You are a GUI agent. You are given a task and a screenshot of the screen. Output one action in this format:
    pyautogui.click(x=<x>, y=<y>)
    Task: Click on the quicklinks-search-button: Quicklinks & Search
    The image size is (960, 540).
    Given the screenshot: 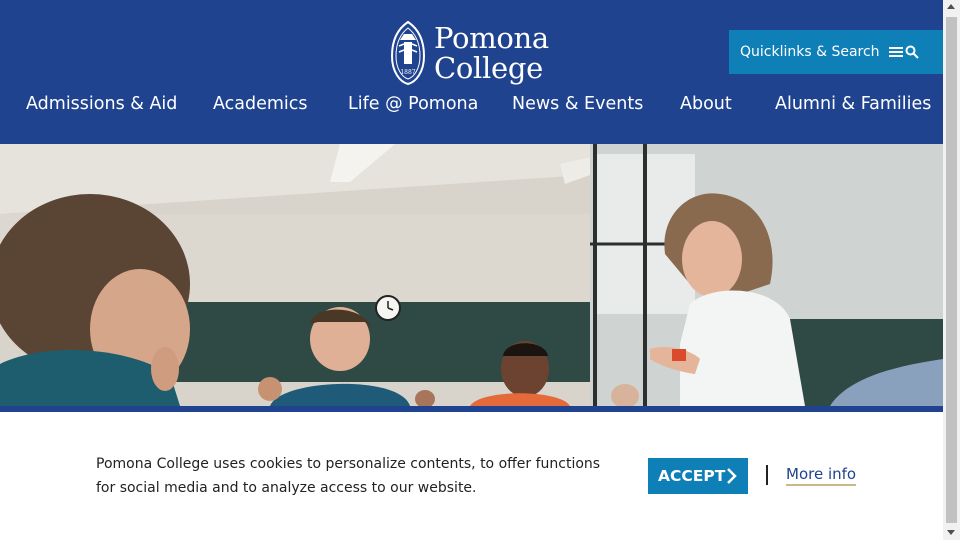 What is the action you would take?
    pyautogui.click(x=836, y=52)
    